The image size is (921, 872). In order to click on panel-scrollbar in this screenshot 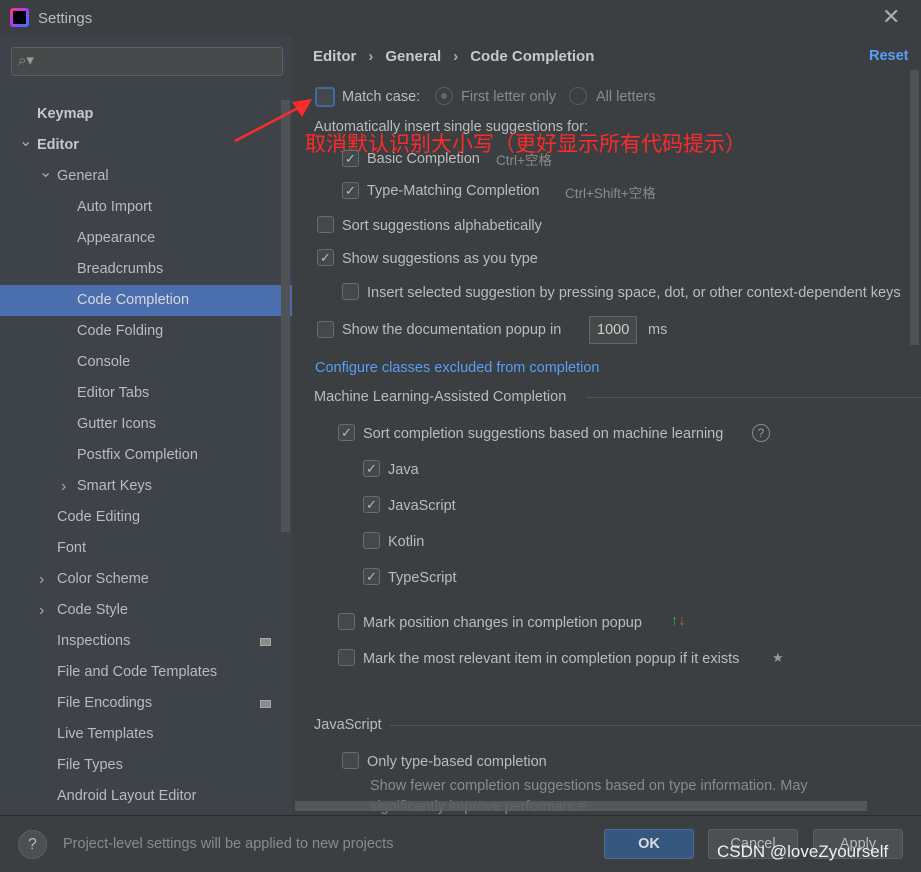, I will do `click(914, 207)`.